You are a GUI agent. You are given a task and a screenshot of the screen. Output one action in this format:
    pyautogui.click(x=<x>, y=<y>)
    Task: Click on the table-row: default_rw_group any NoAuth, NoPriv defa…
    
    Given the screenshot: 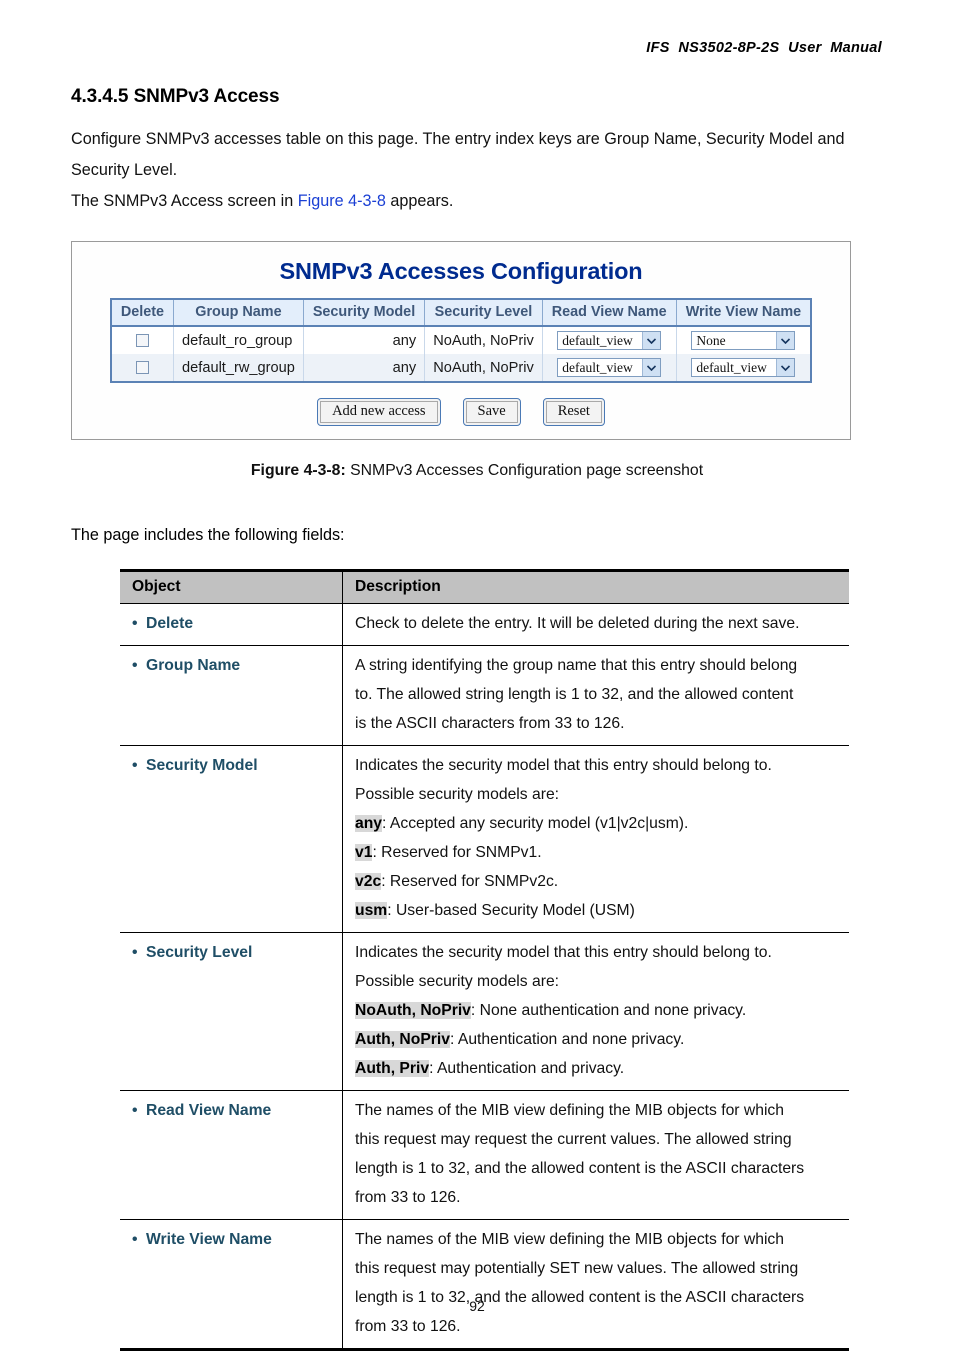 What is the action you would take?
    pyautogui.click(x=461, y=368)
    